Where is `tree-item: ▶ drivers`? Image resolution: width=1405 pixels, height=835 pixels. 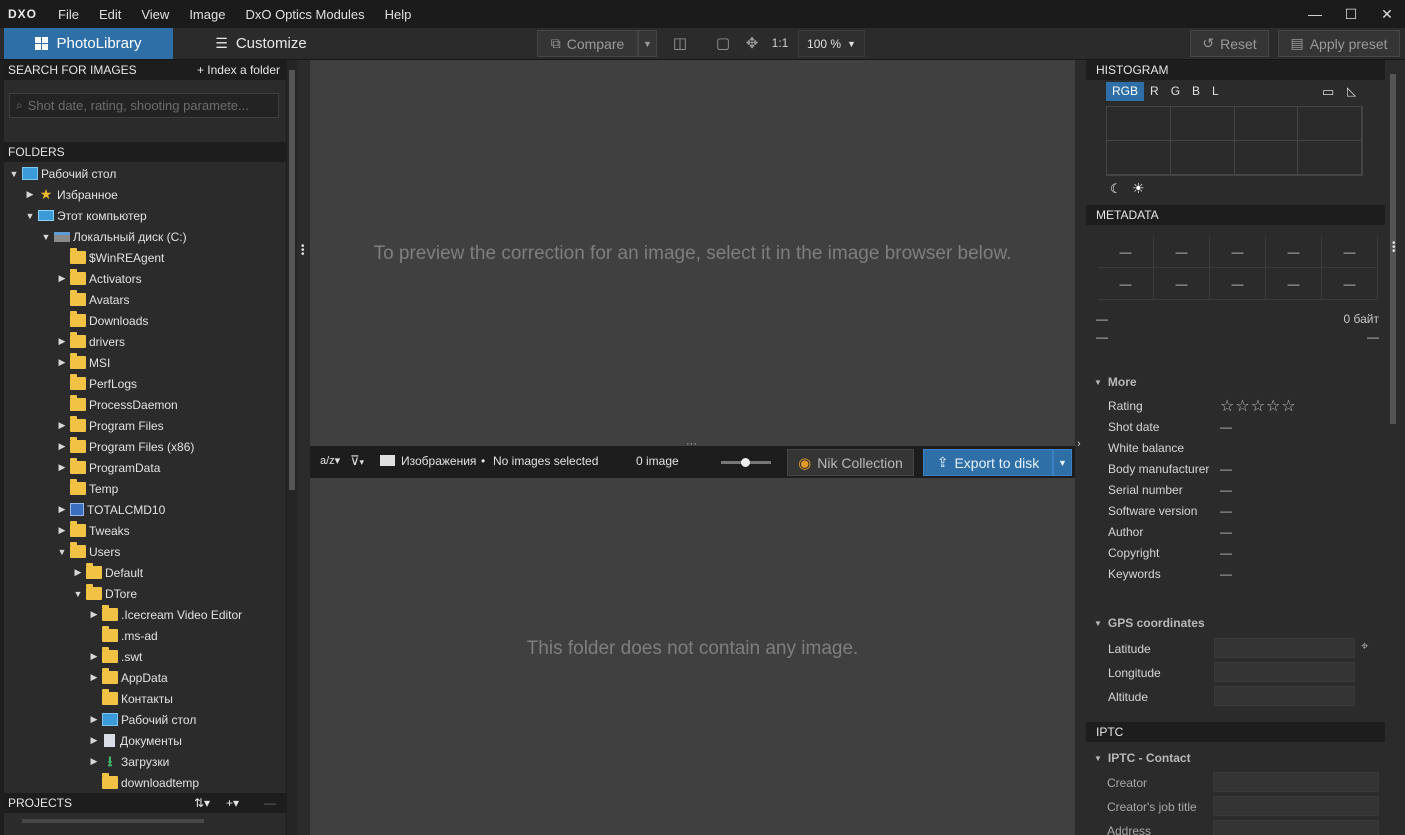
tree-item: ▶ drivers is located at coordinates (145, 341).